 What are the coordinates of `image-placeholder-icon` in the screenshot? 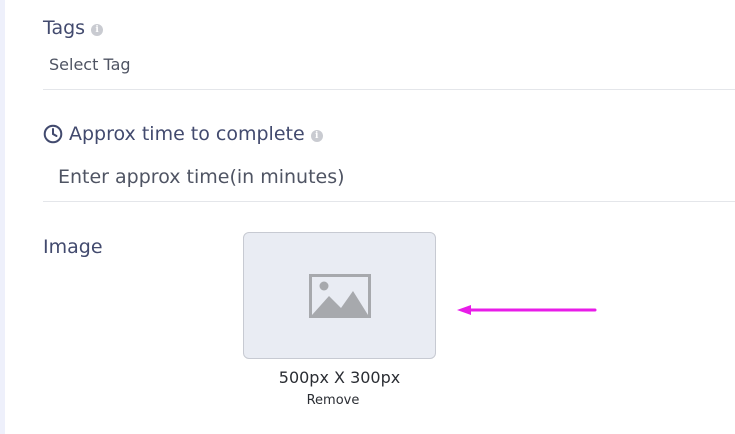 It's located at (339, 295).